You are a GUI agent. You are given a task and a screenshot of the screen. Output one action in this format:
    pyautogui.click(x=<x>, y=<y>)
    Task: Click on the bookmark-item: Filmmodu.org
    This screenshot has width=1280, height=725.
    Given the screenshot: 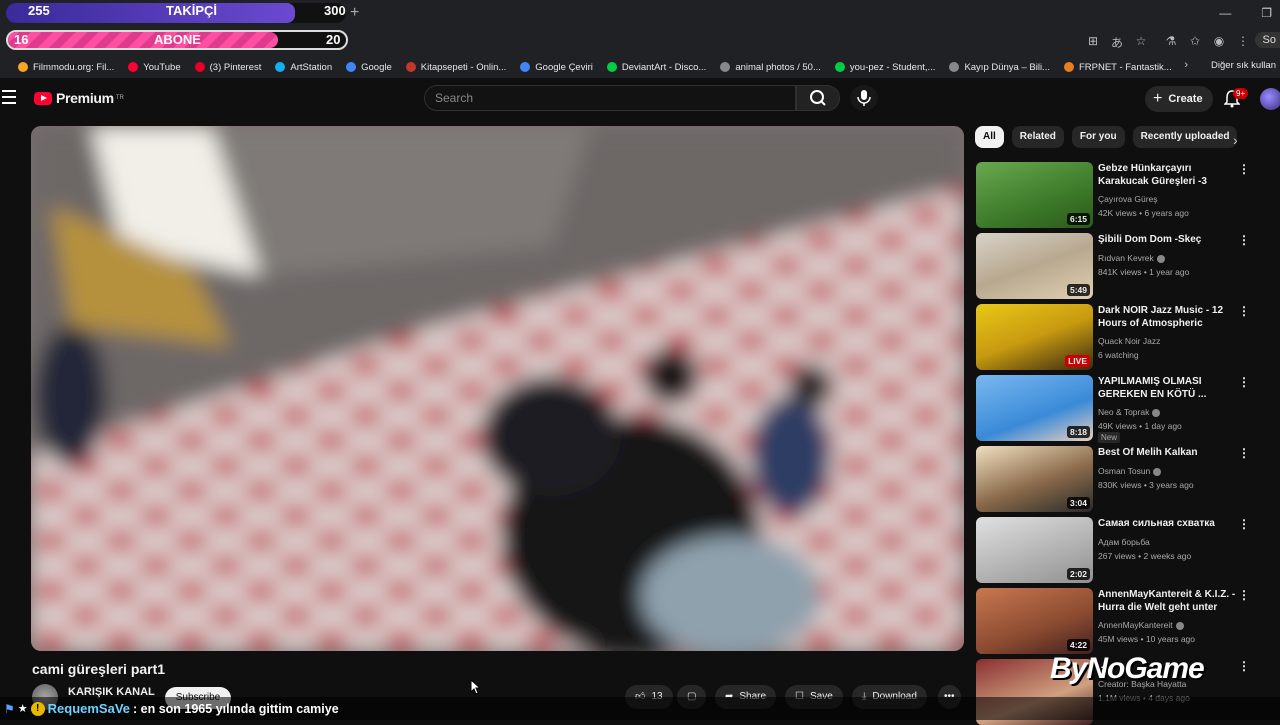 What is the action you would take?
    pyautogui.click(x=66, y=67)
    